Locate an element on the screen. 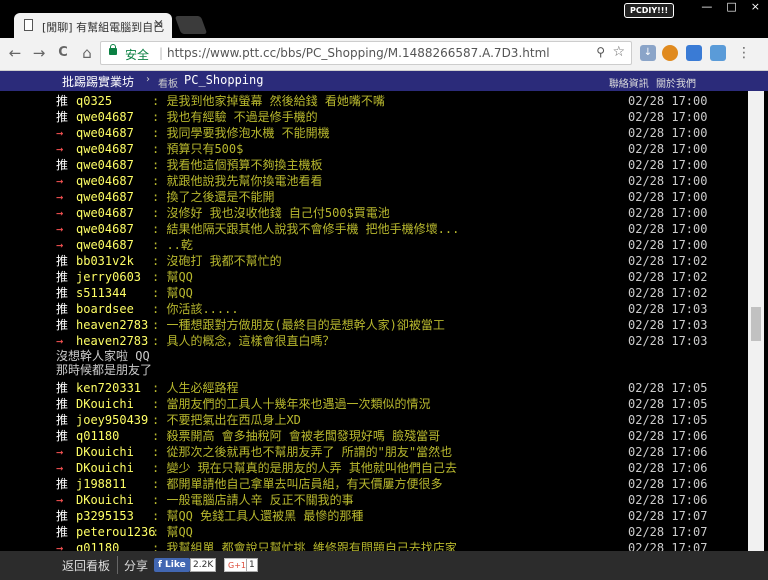  share-label: 分享 is located at coordinates (136, 566).